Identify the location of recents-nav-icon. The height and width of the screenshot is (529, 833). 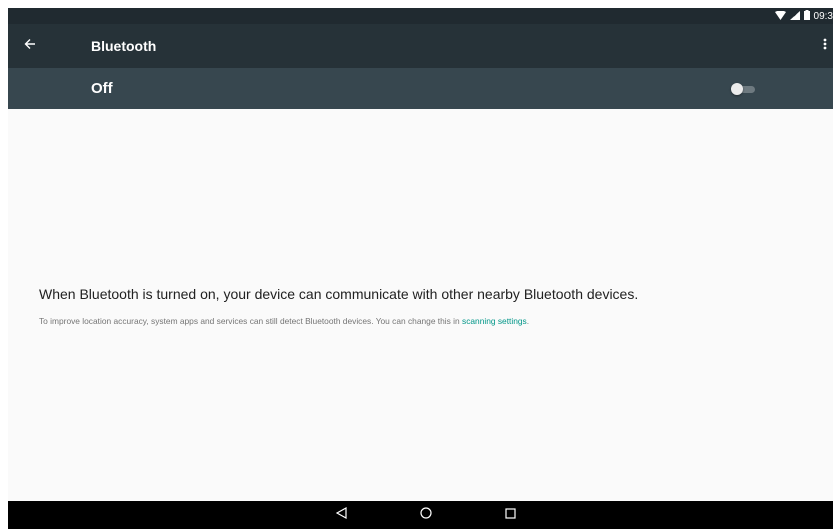
(510, 515).